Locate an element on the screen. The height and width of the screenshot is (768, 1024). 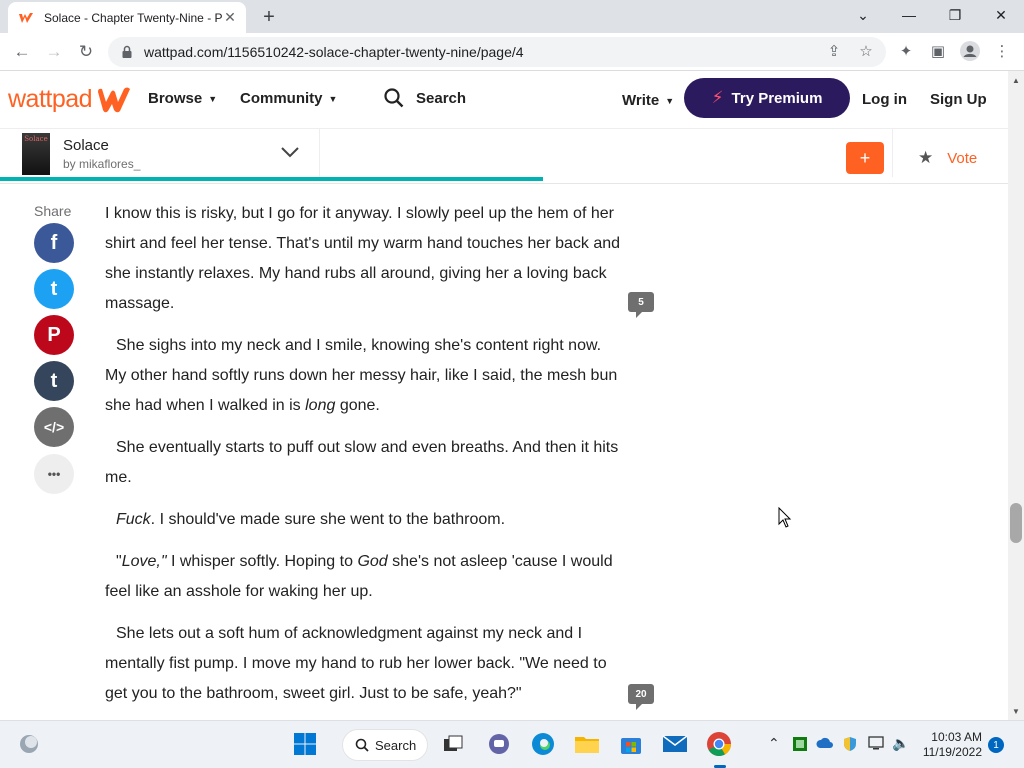
inline-comment-badge: 20 is located at coordinates (641, 697).